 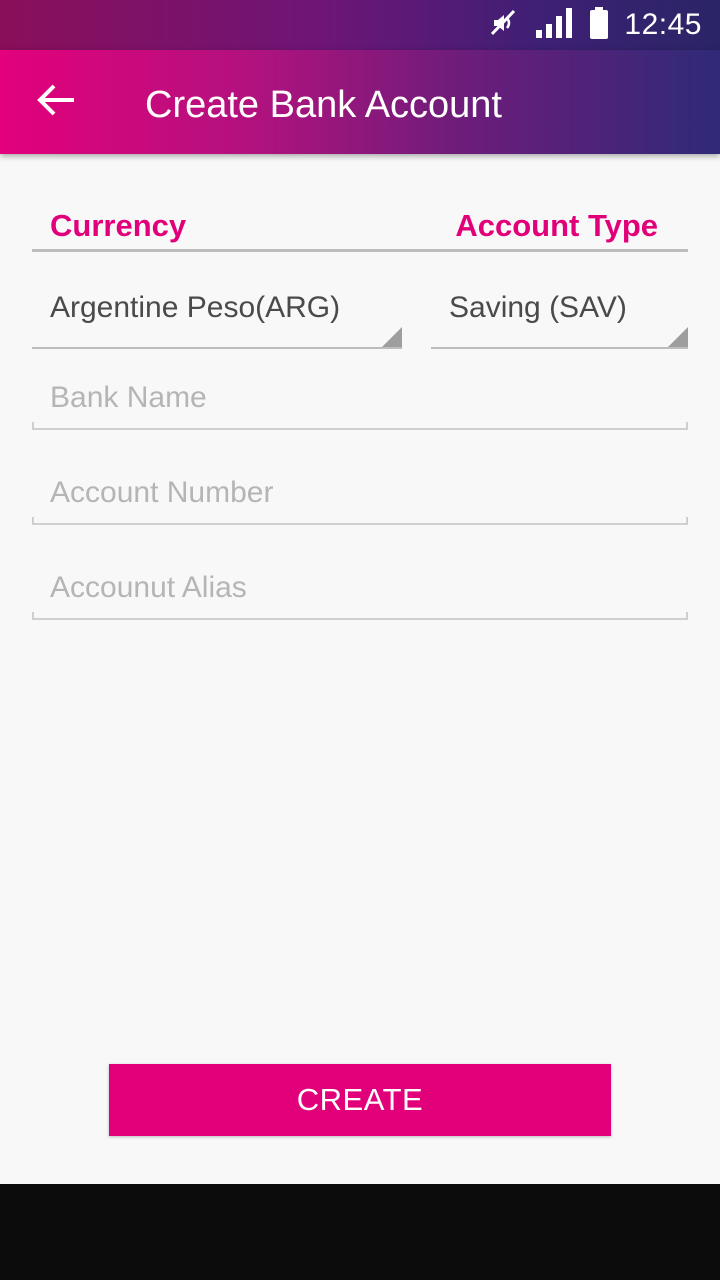 I want to click on back-button, so click(x=56, y=102).